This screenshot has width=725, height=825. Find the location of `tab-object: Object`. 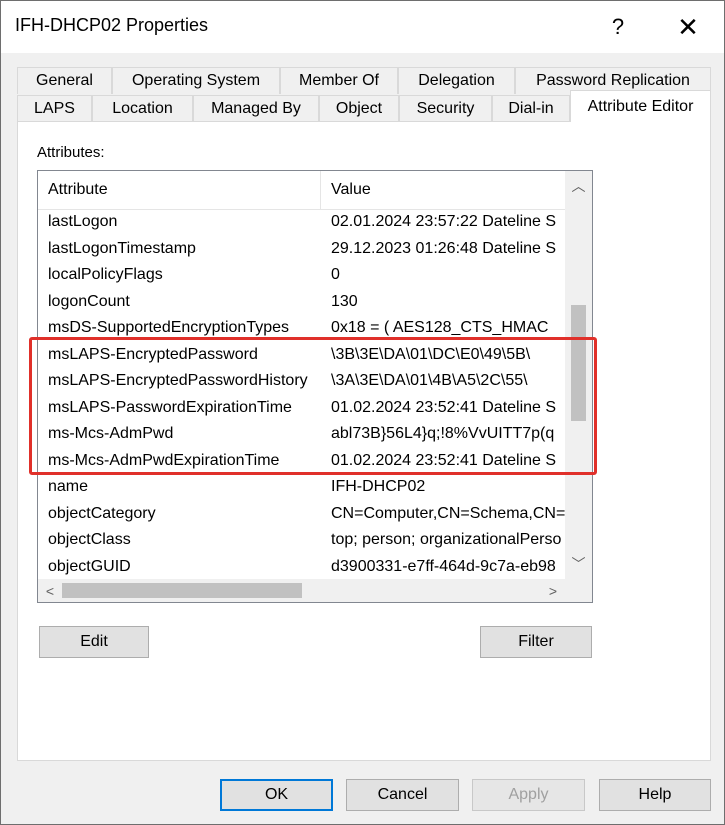

tab-object: Object is located at coordinates (359, 108).